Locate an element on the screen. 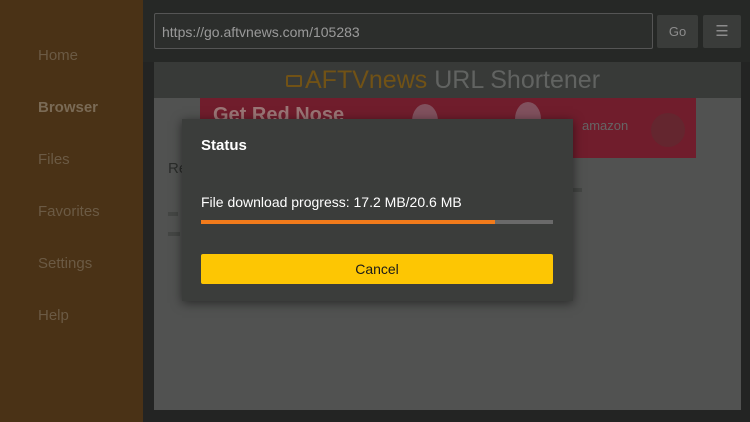  url-input: https://go.aftvnews.com/105283 is located at coordinates (403, 31).